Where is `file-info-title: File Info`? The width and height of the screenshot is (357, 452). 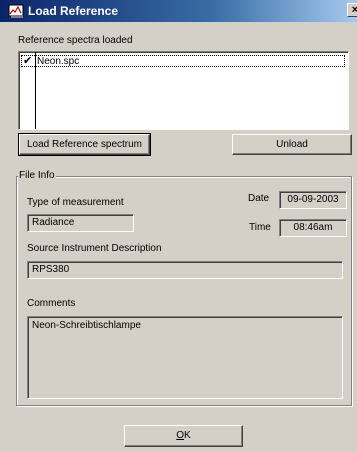 file-info-title: File Info is located at coordinates (37, 175).